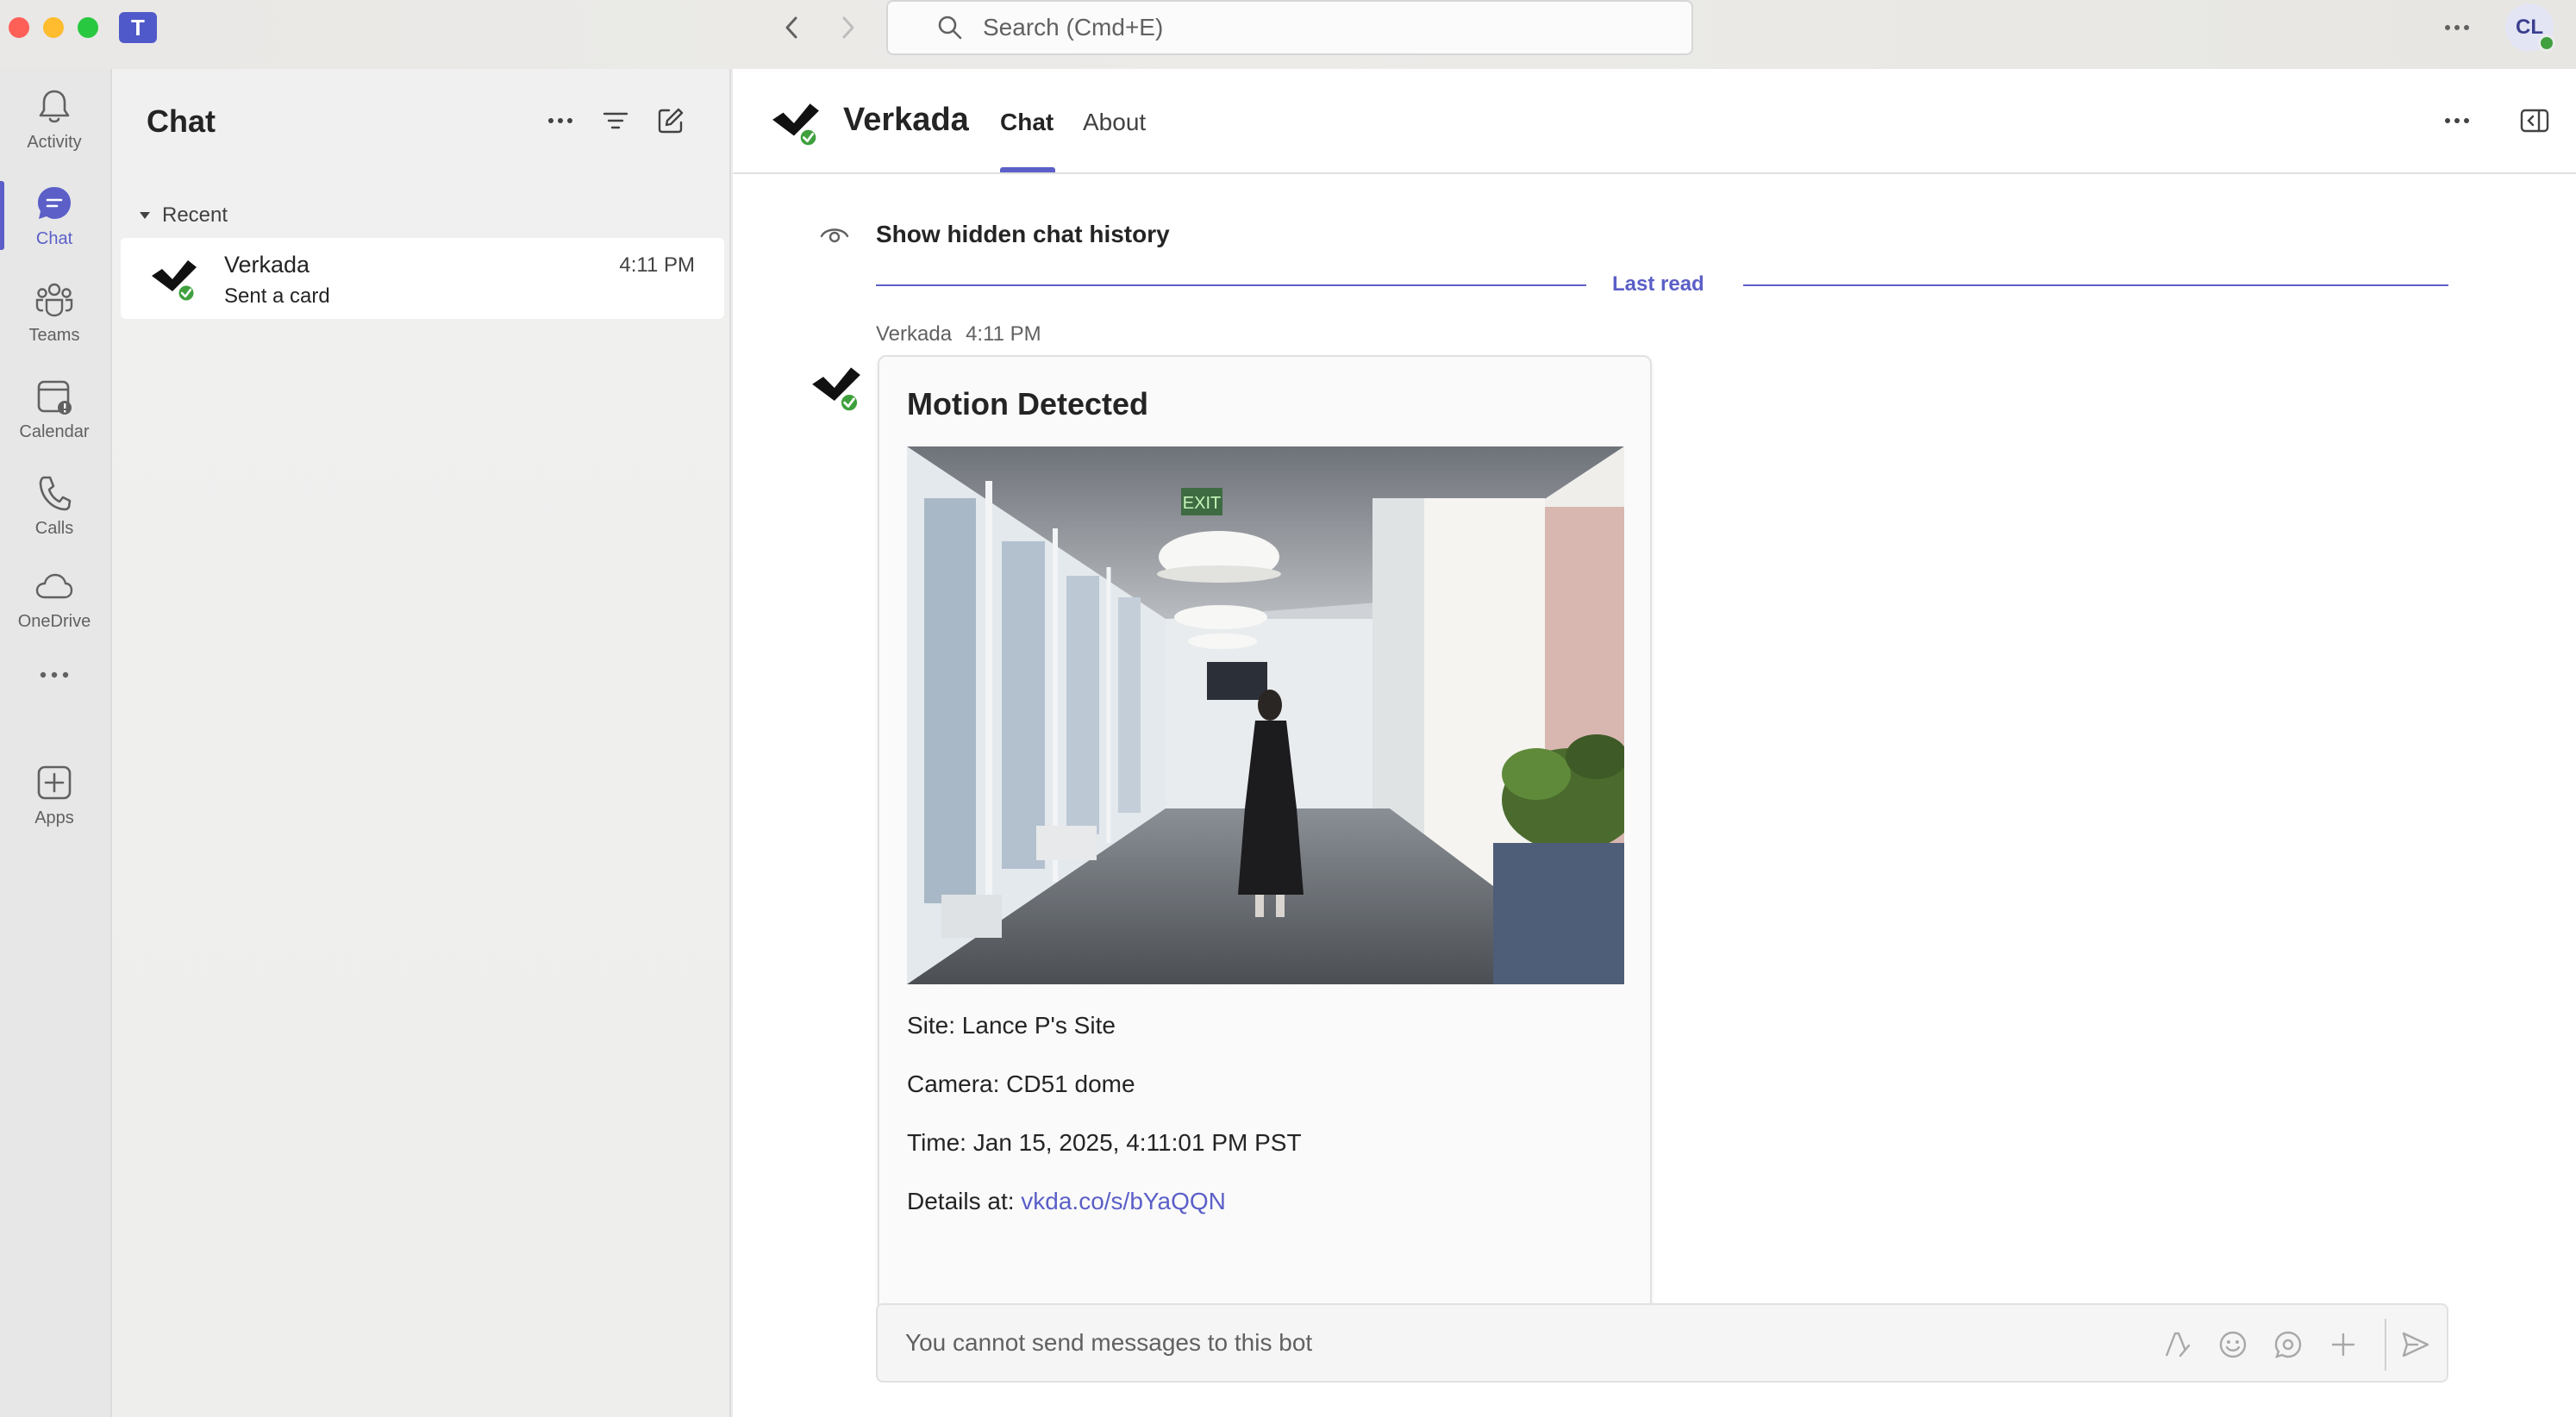 The height and width of the screenshot is (1417, 2576). I want to click on search-icon, so click(950, 27).